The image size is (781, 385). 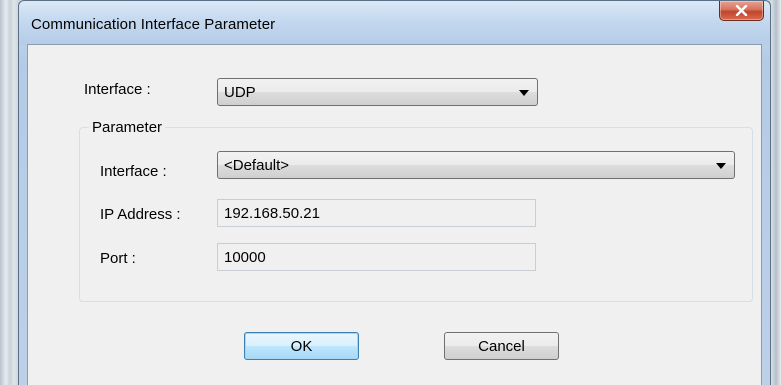 What do you see at coordinates (127, 127) in the screenshot?
I see `parameter-group-title: Parameter` at bounding box center [127, 127].